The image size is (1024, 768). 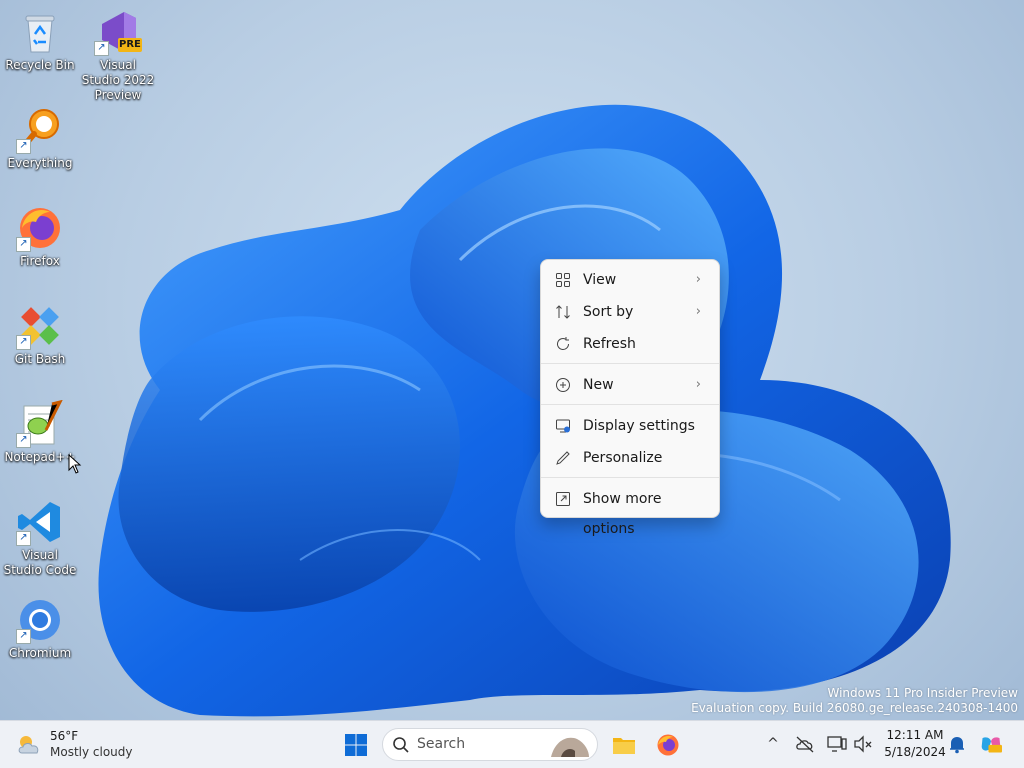 I want to click on menu-item-personalize: Personalize, so click(x=630, y=458).